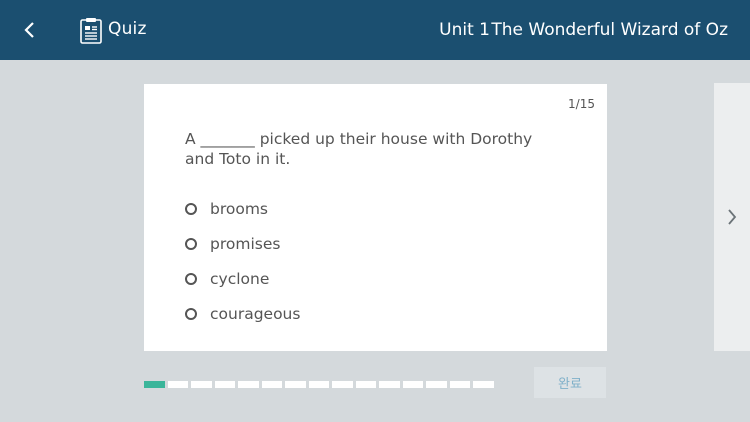  What do you see at coordinates (245, 243) in the screenshot?
I see `answer-option-label: promises` at bounding box center [245, 243].